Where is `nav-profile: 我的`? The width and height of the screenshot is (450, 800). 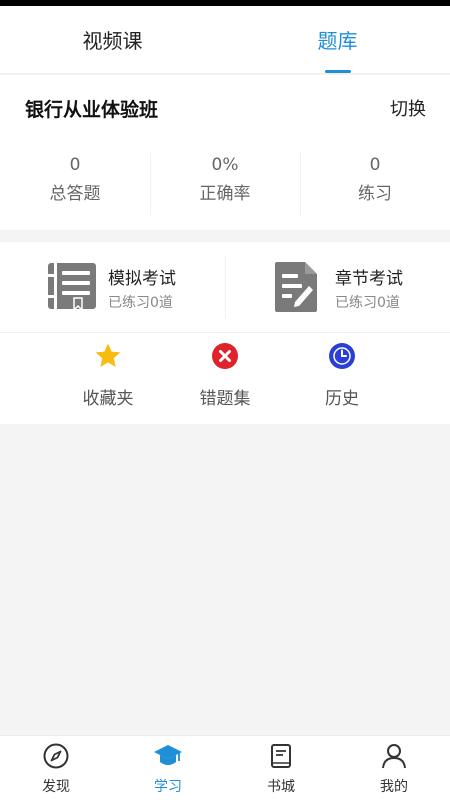
nav-profile: 我的 is located at coordinates (394, 768).